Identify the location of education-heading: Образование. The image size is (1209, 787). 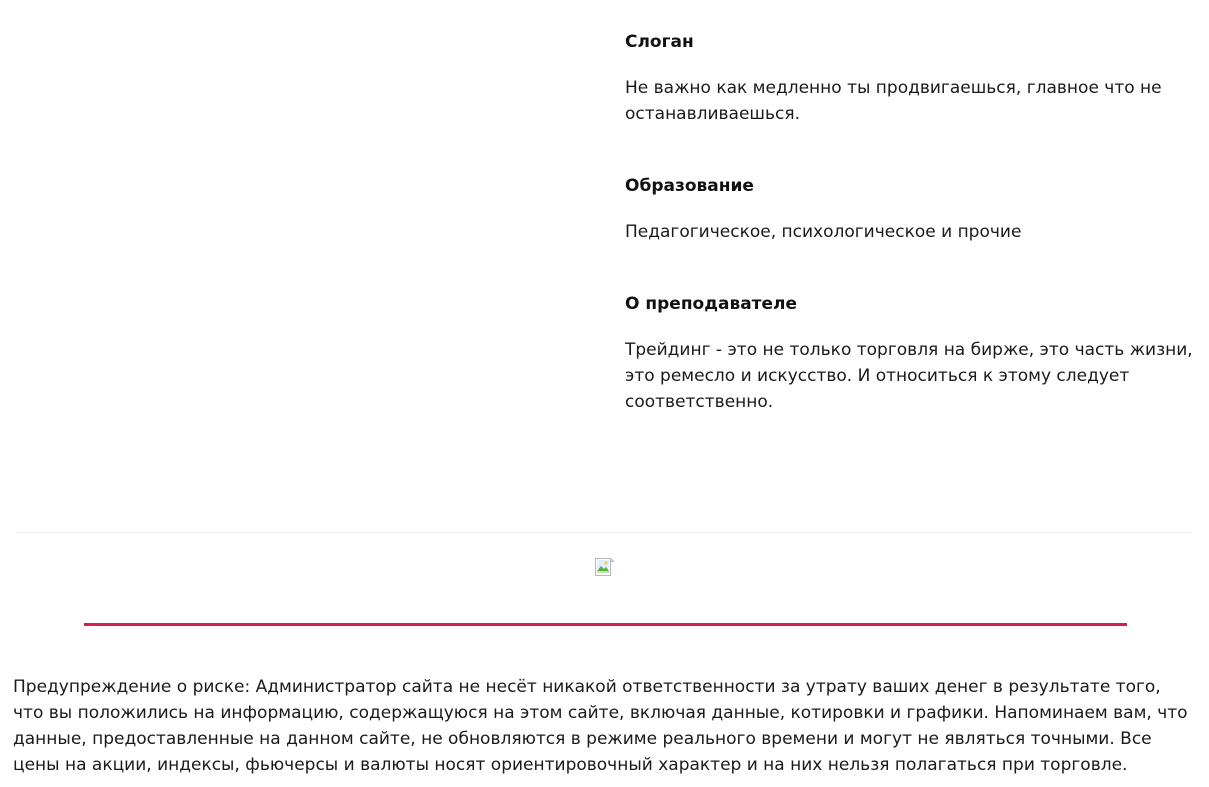
(689, 186).